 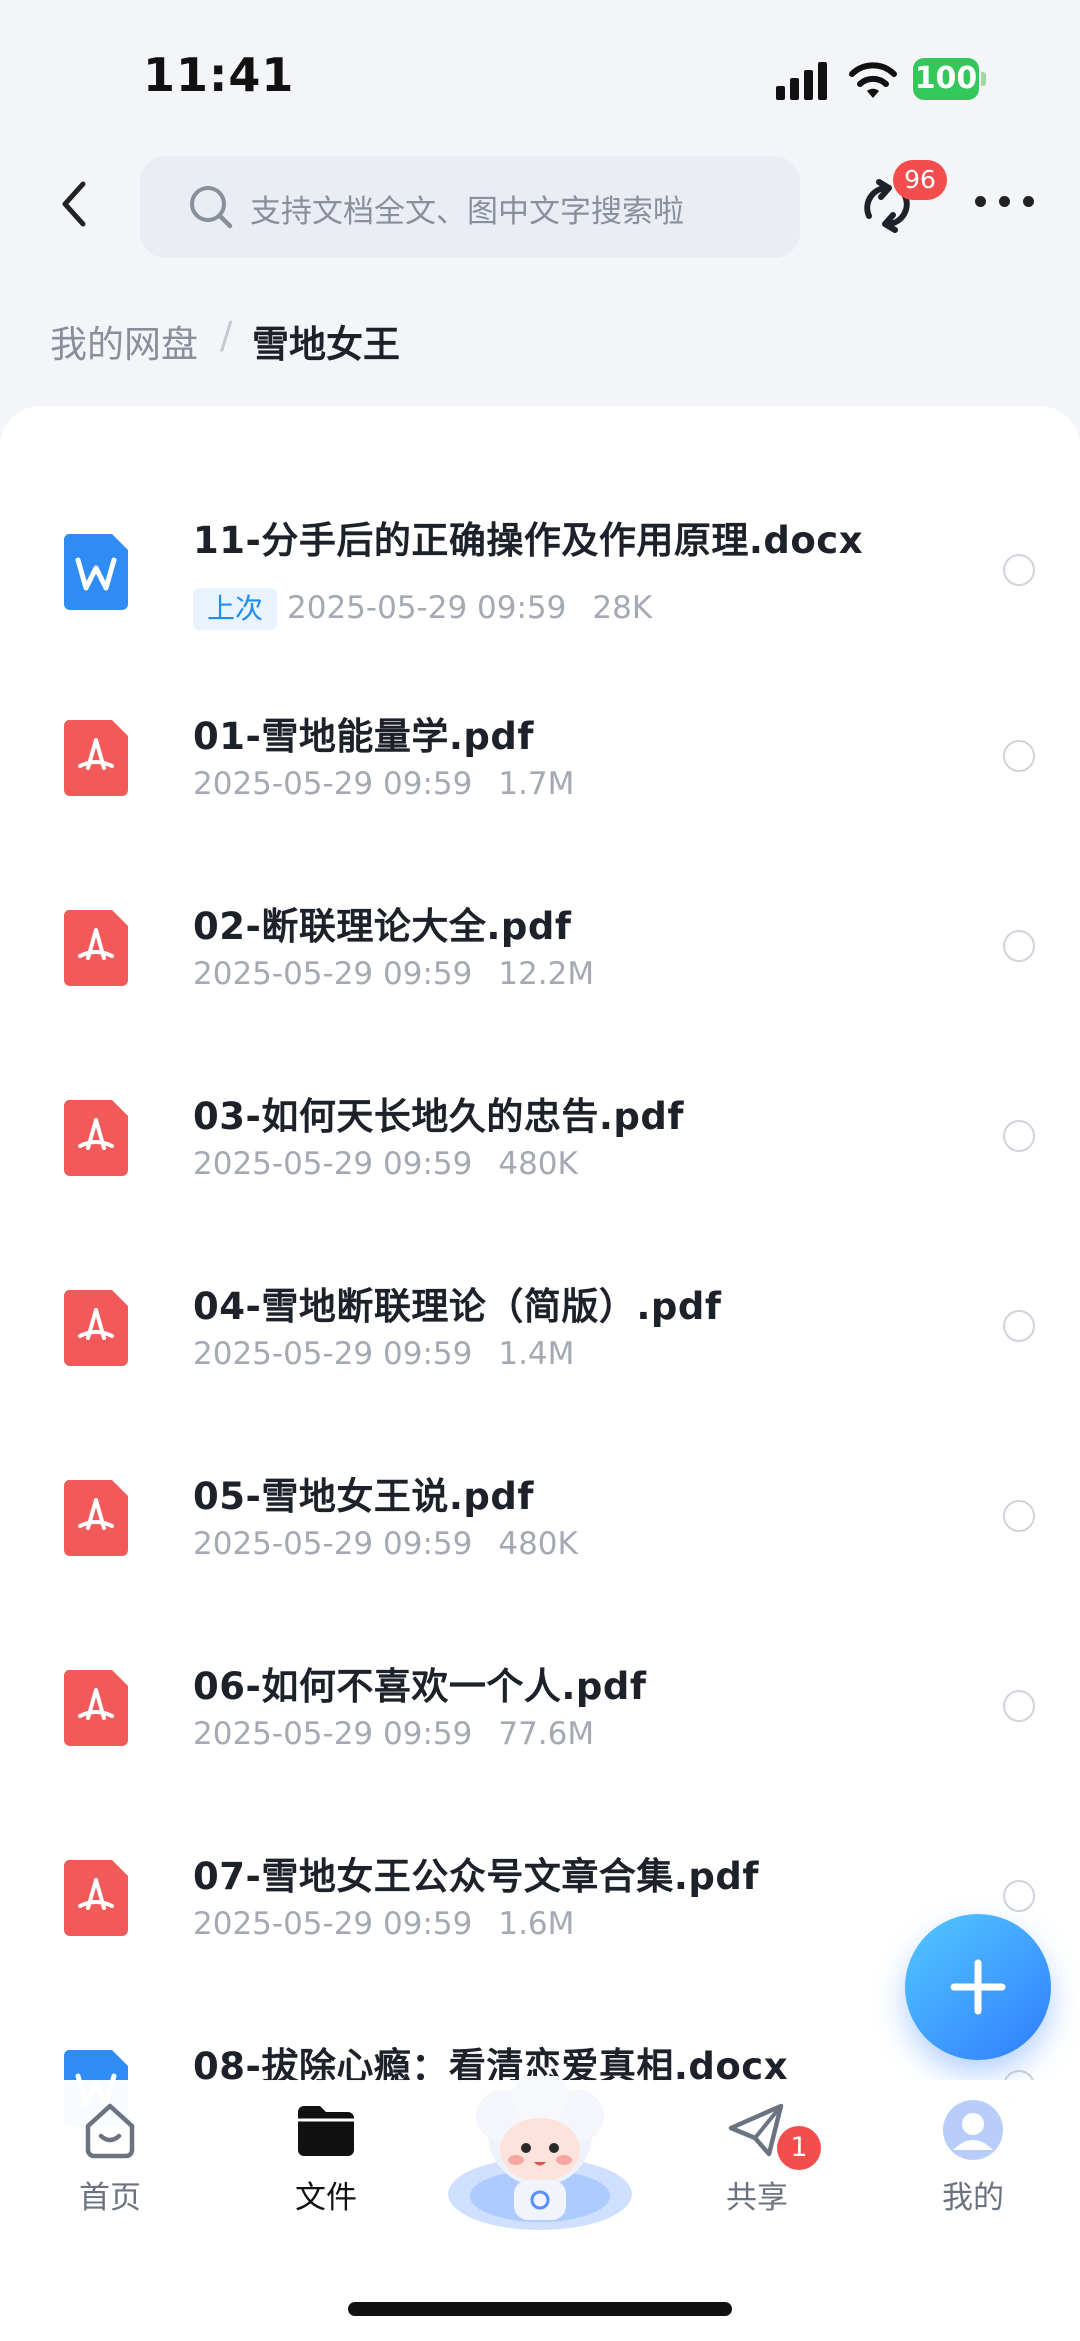 I want to click on word-icon, so click(x=96, y=572).